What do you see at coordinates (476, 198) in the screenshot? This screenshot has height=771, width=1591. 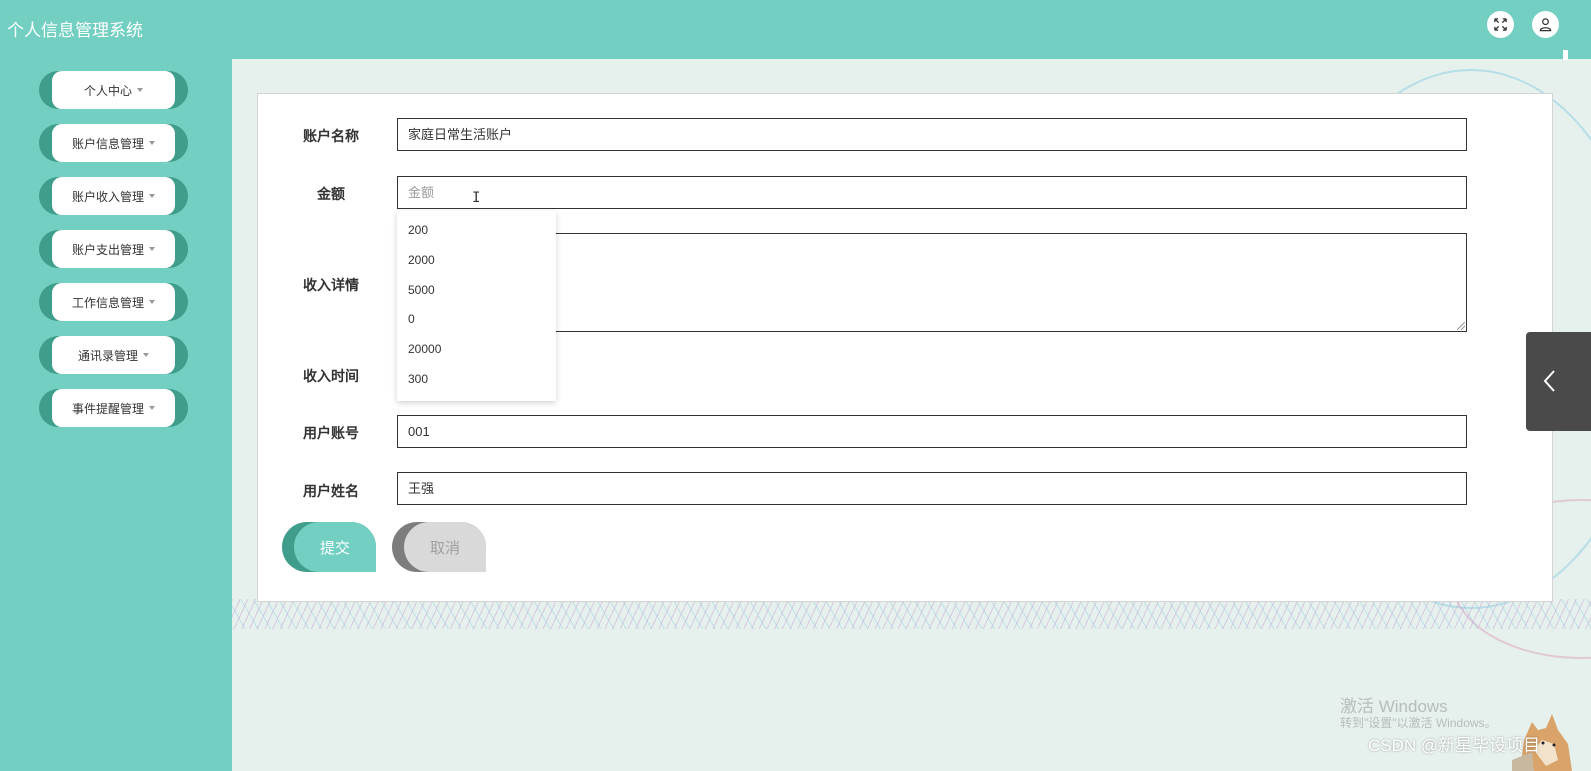 I see `text-cursor-icon: I` at bounding box center [476, 198].